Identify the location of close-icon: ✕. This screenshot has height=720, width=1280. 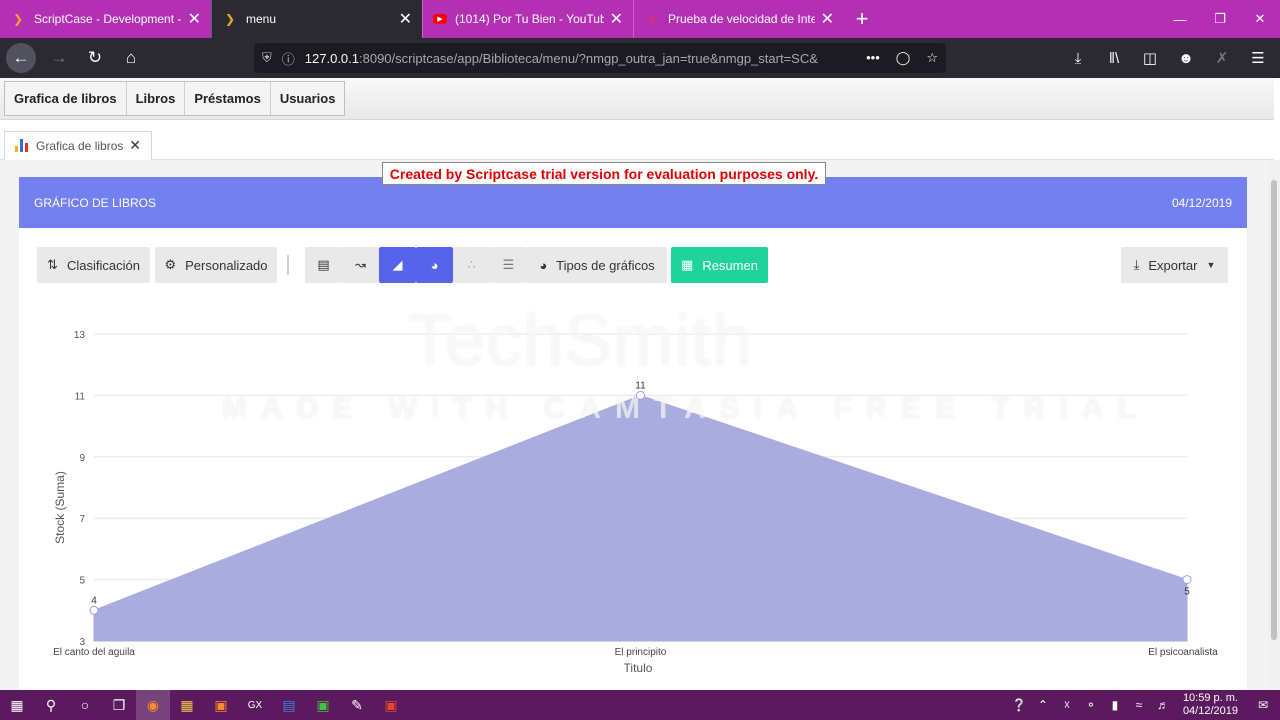
(135, 145).